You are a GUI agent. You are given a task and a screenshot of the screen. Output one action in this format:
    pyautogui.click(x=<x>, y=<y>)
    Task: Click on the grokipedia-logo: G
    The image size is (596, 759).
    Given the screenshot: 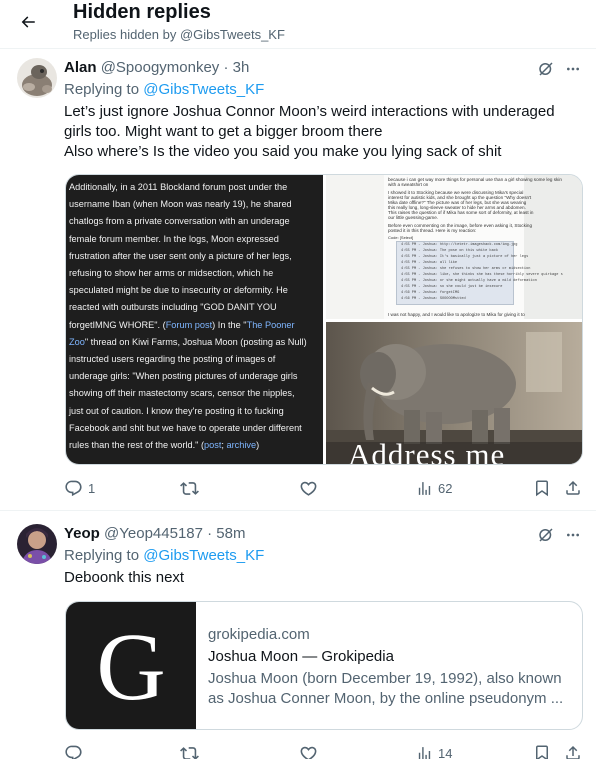 What is the action you would take?
    pyautogui.click(x=131, y=666)
    